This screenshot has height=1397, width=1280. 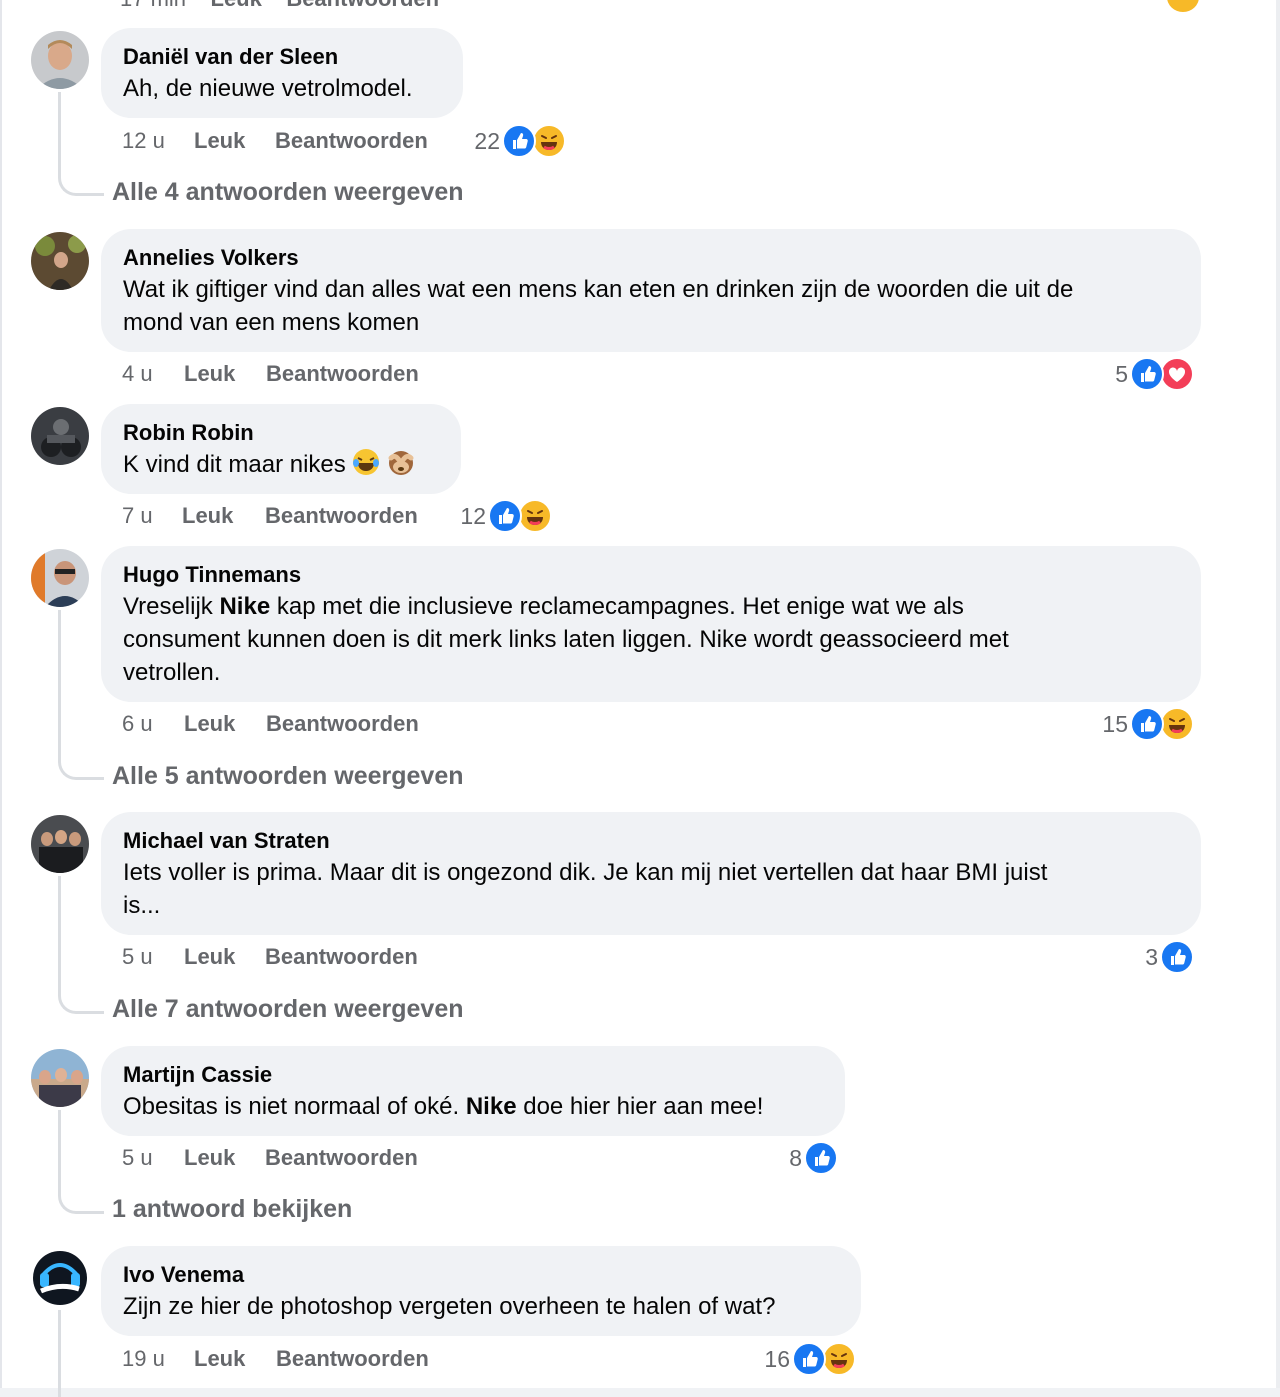 I want to click on comment-author: Annelies Volkers, so click(x=651, y=258).